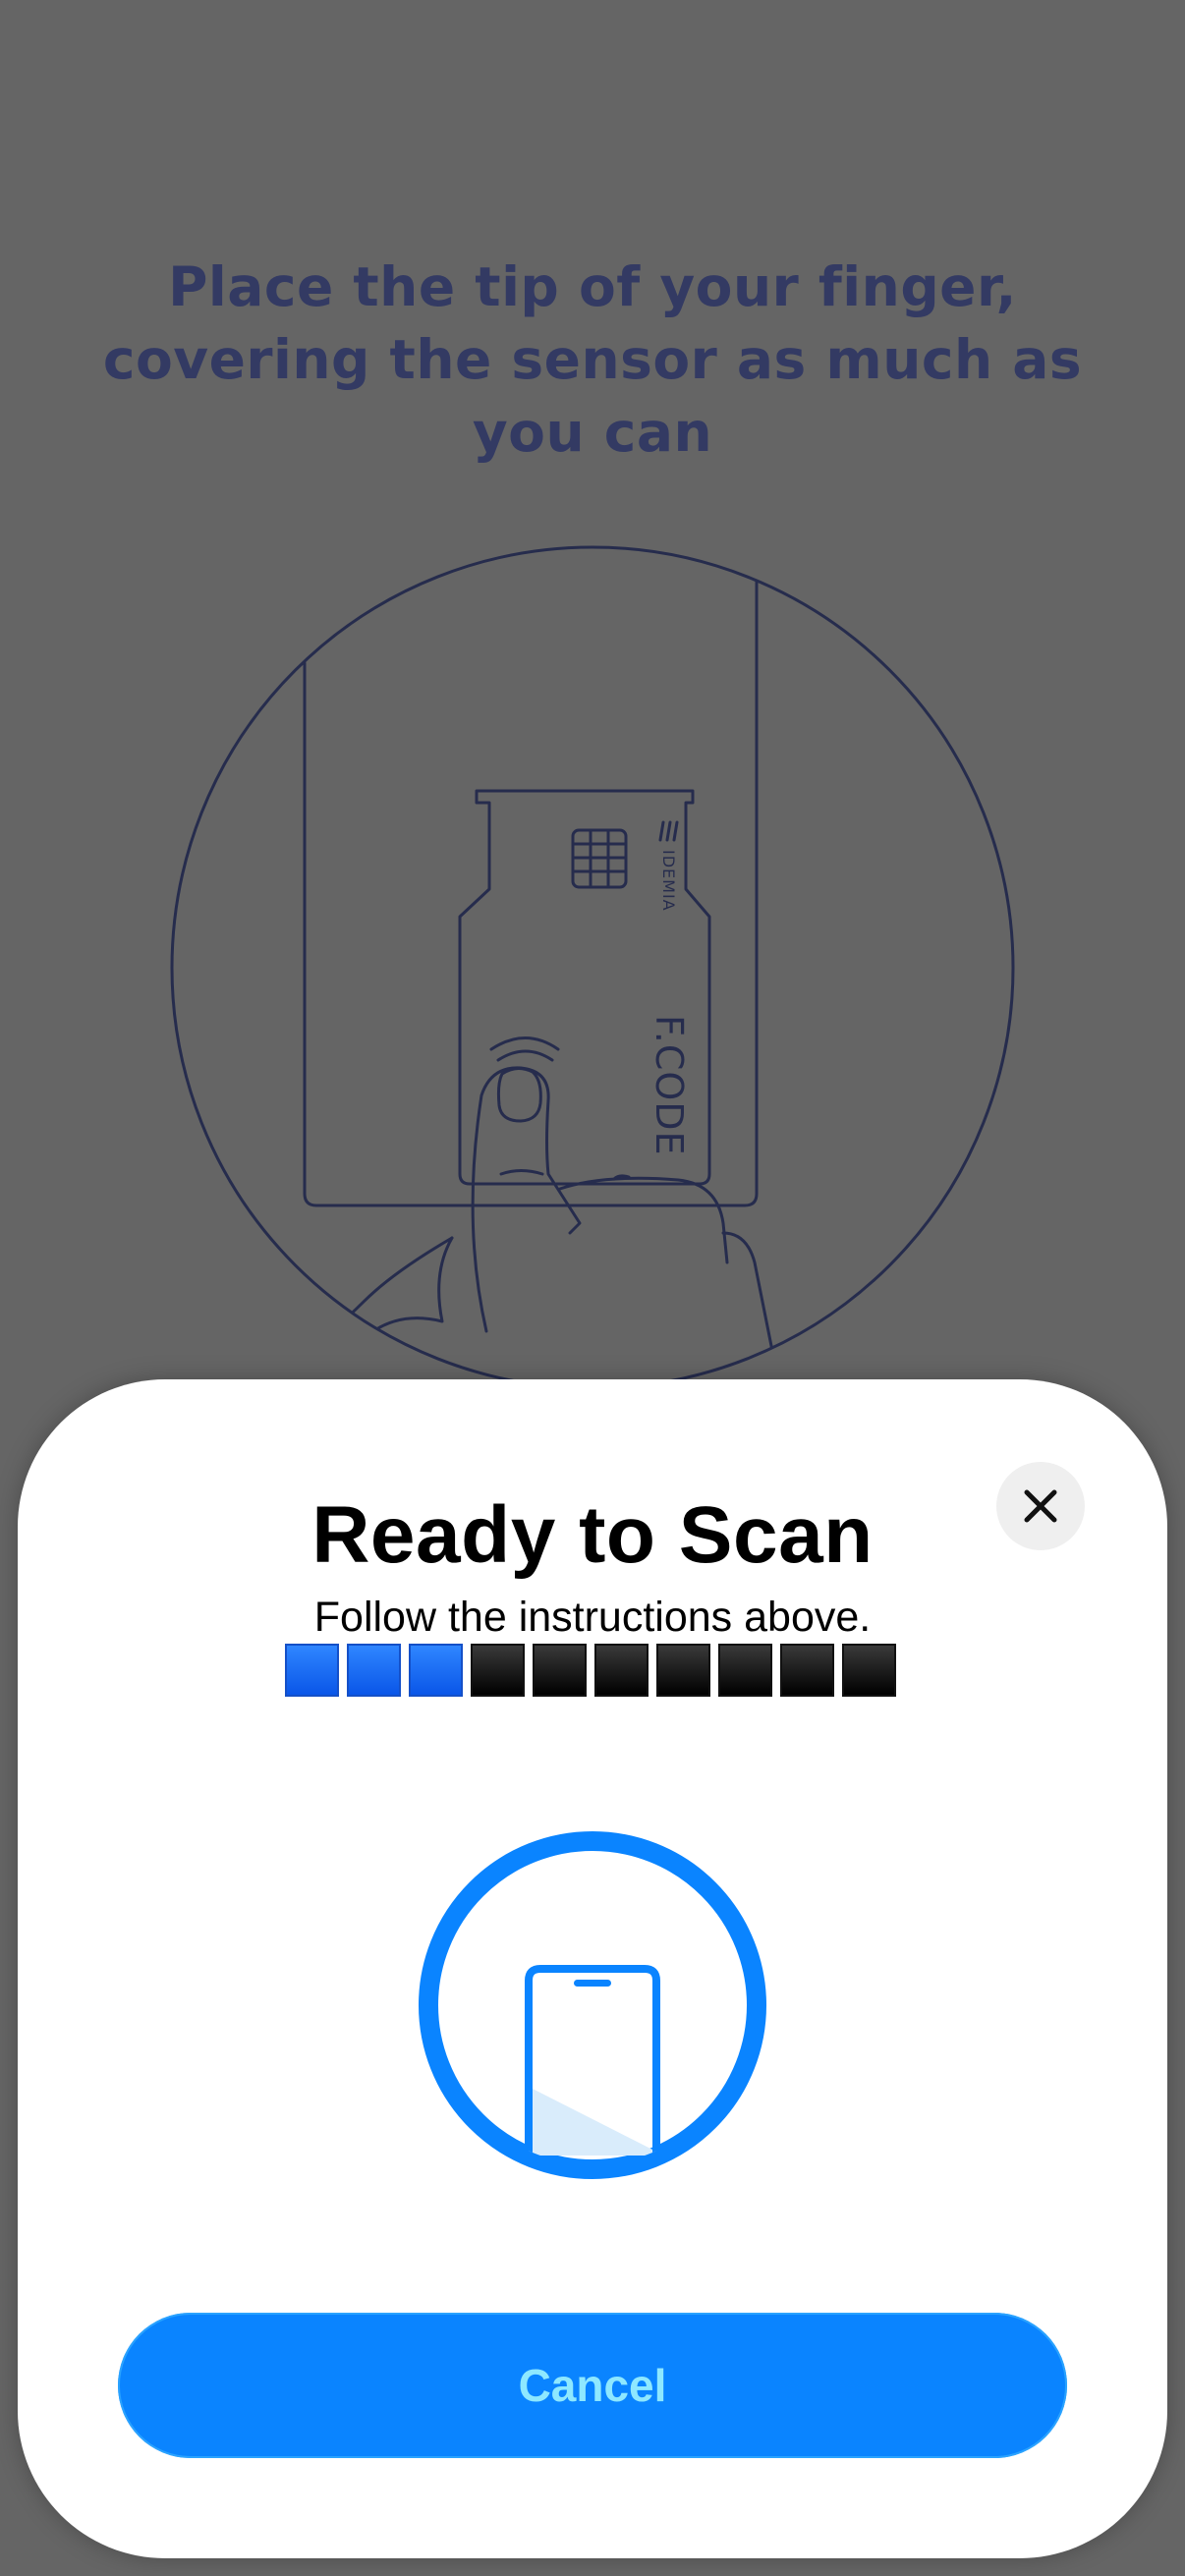 This screenshot has width=1185, height=2576. What do you see at coordinates (592, 1535) in the screenshot?
I see `sheet-title: Ready to Scan` at bounding box center [592, 1535].